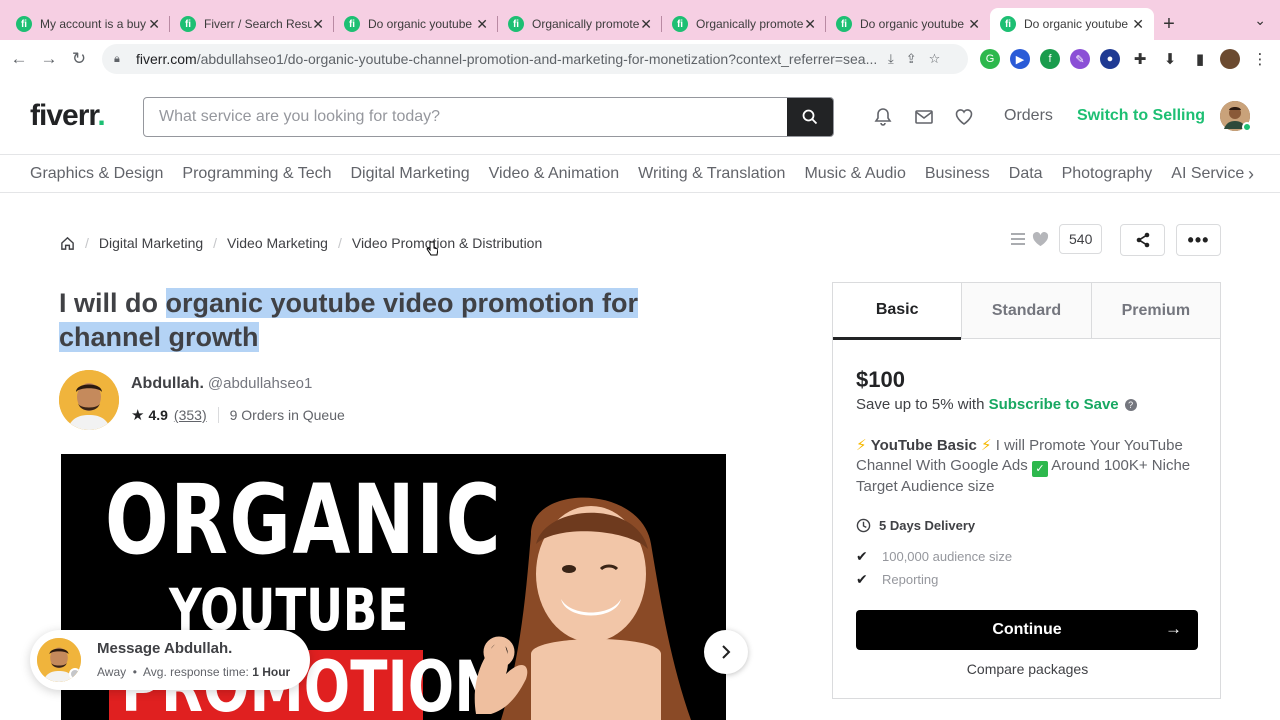 Image resolution: width=1280 pixels, height=720 pixels. I want to click on clock-icon, so click(863, 525).